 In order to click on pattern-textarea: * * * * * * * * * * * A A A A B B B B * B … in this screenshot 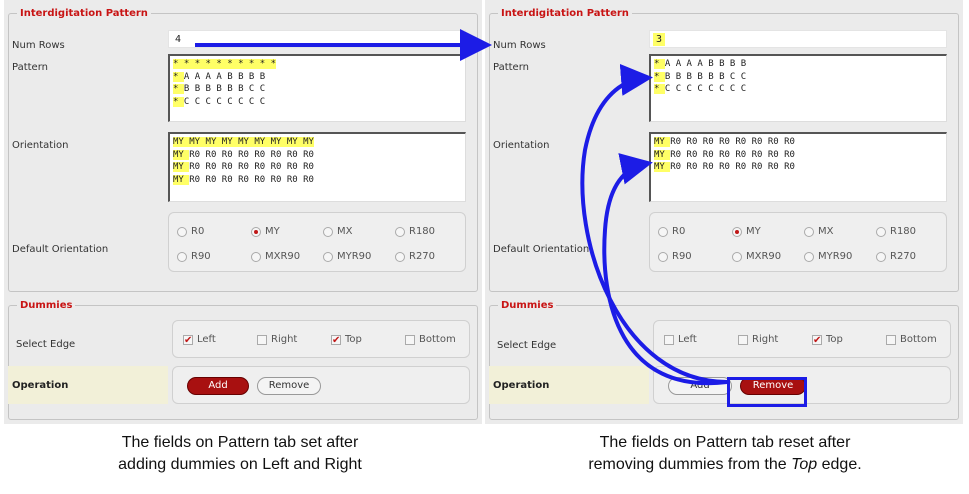, I will do `click(317, 88)`.